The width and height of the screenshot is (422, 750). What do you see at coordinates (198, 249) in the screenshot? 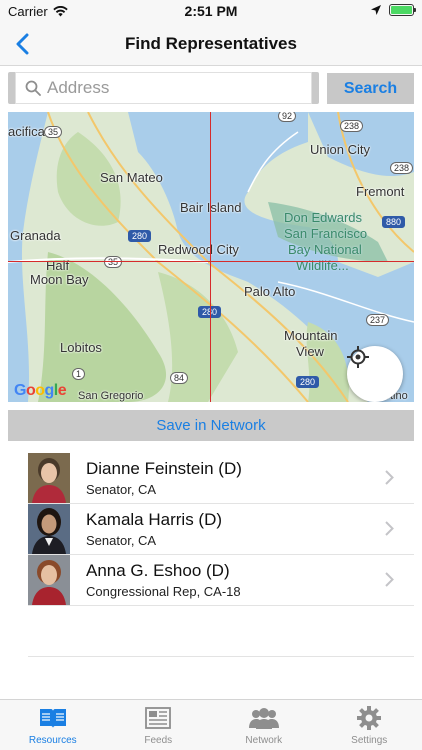
I see `map-label-redwood-city: Redwood City` at bounding box center [198, 249].